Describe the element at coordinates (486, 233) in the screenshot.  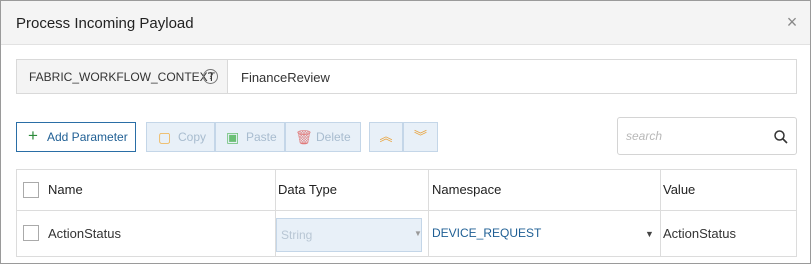
I see `namespace-value: DEVICE_REQUEST` at that location.